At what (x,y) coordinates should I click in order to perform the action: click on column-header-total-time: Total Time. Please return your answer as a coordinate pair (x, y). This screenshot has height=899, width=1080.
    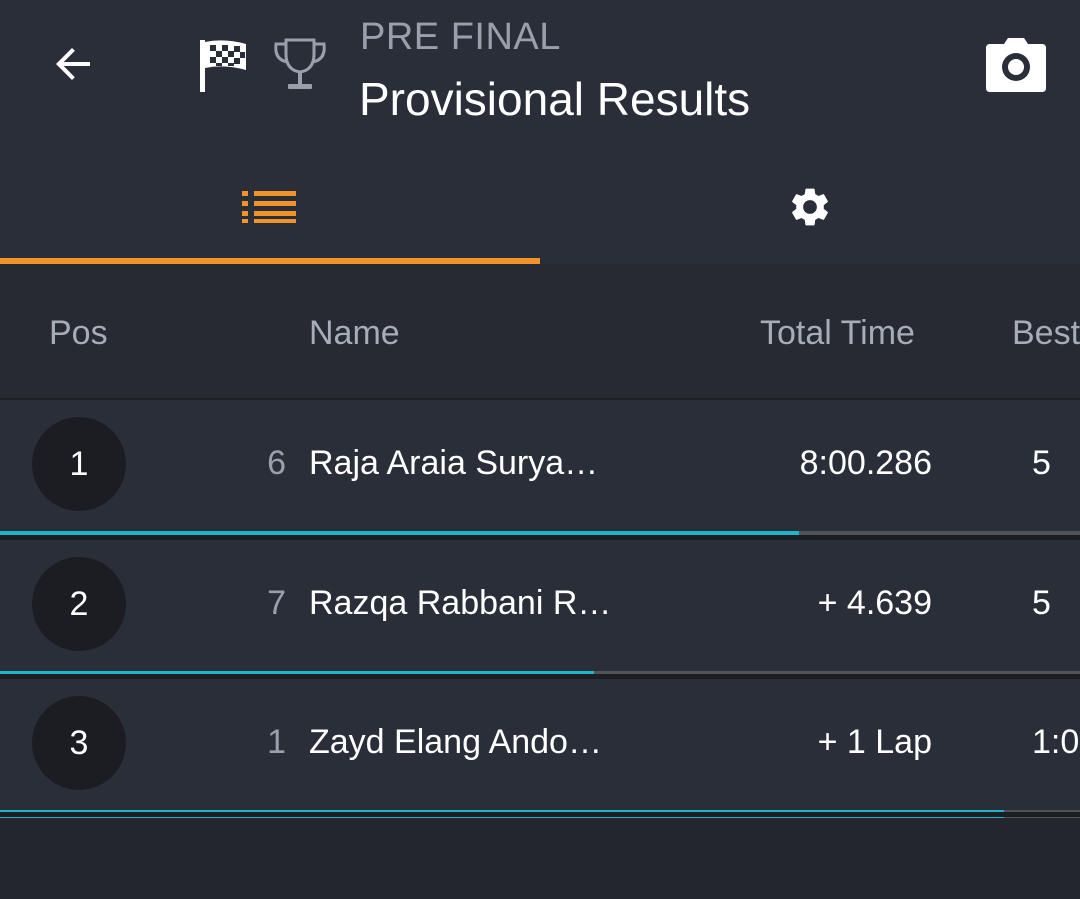
    Looking at the image, I should click on (837, 333).